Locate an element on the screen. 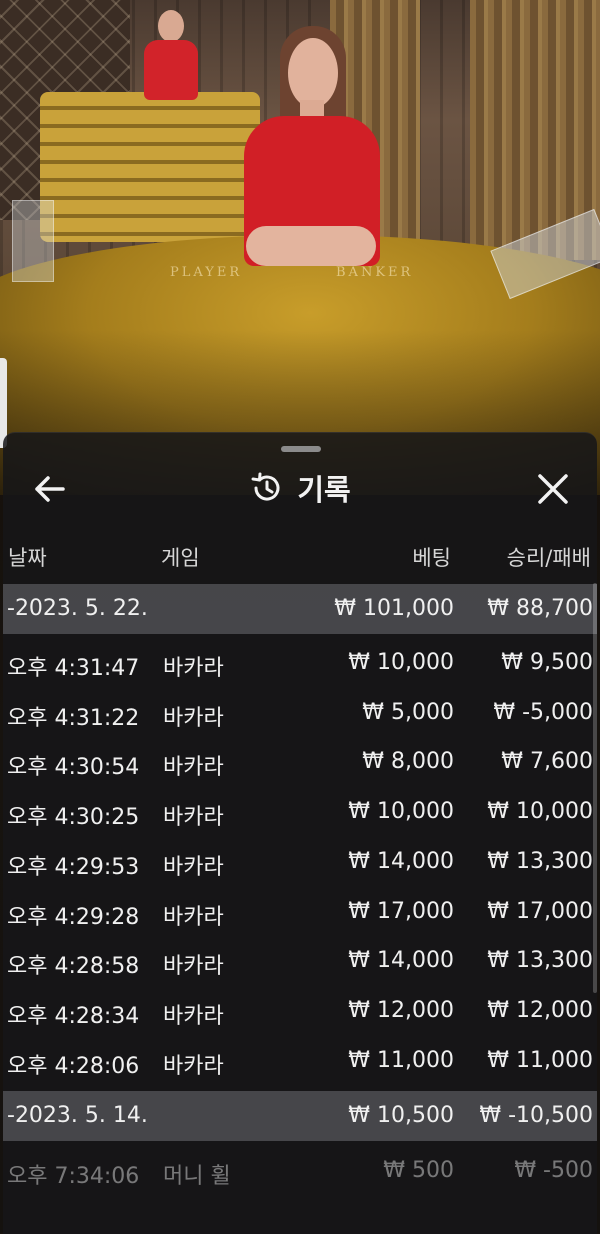  row-time: 오후 4:31:47 is located at coordinates (73, 668).